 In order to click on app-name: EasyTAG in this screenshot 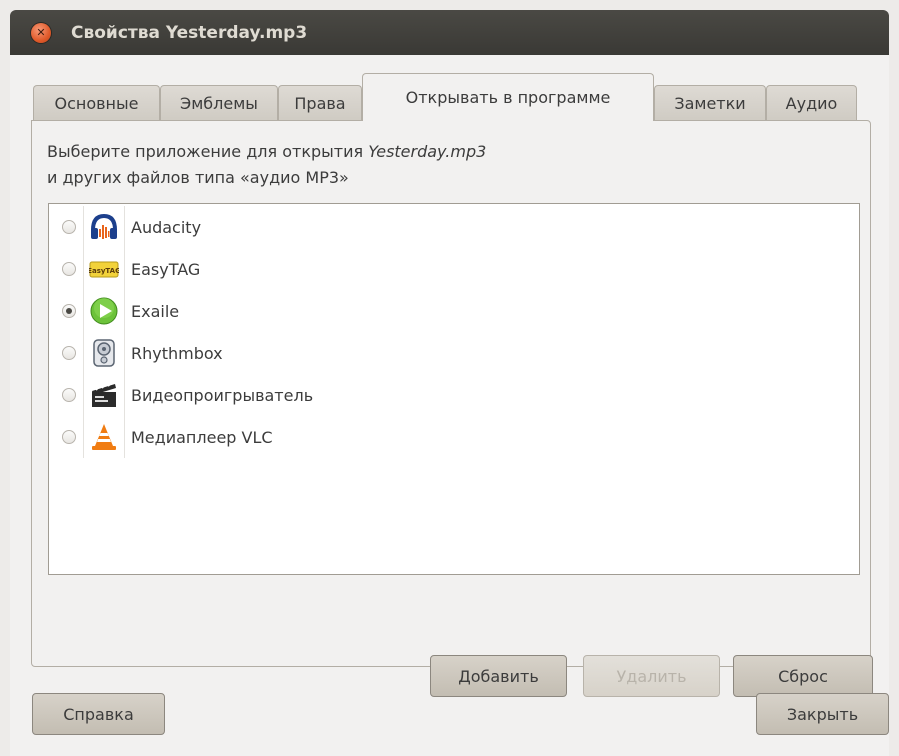, I will do `click(166, 269)`.